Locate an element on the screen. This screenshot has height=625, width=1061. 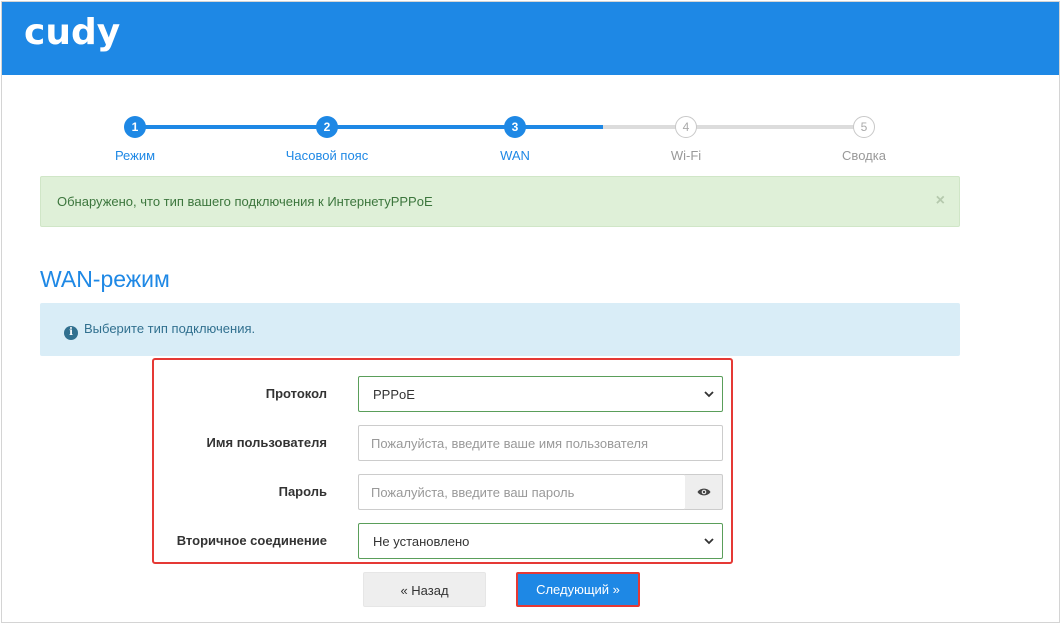
username-label: Имя пользователя is located at coordinates (266, 442).